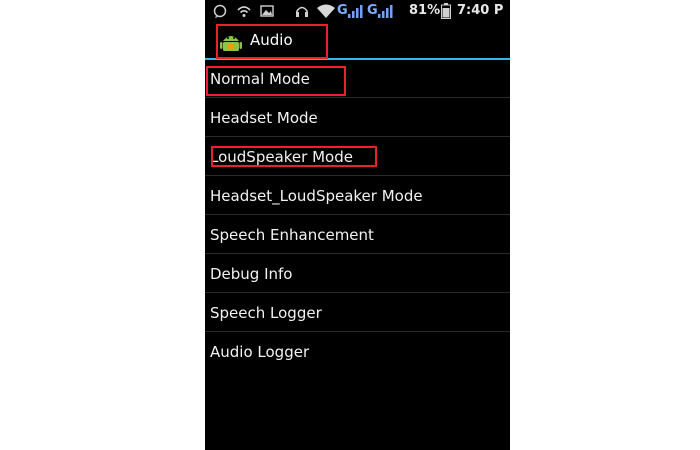 The height and width of the screenshot is (450, 700). I want to click on list-item-loudspeaker-mode: LoudSpeaker Mode, so click(357, 157).